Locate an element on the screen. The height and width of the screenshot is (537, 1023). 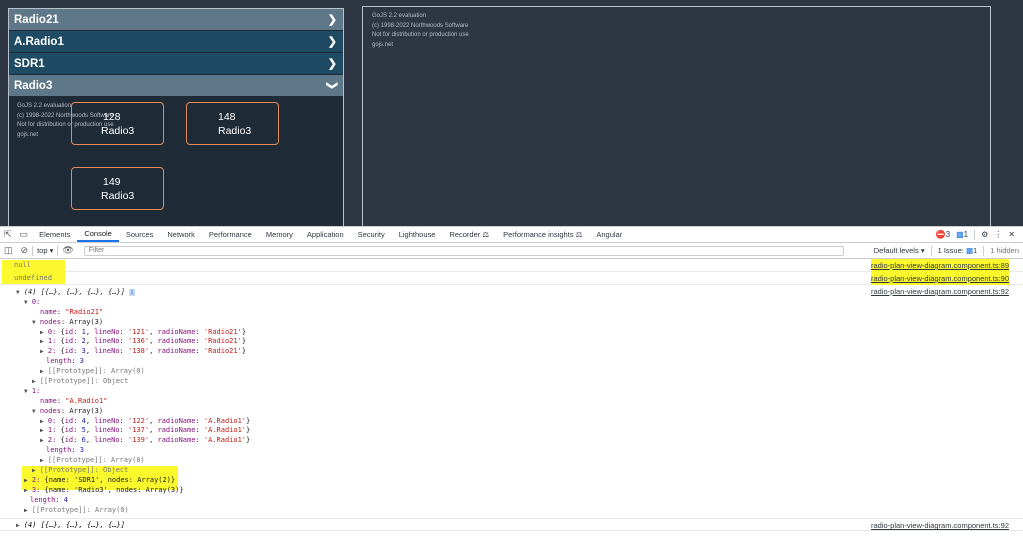
tab-console: Console is located at coordinates (98, 234).